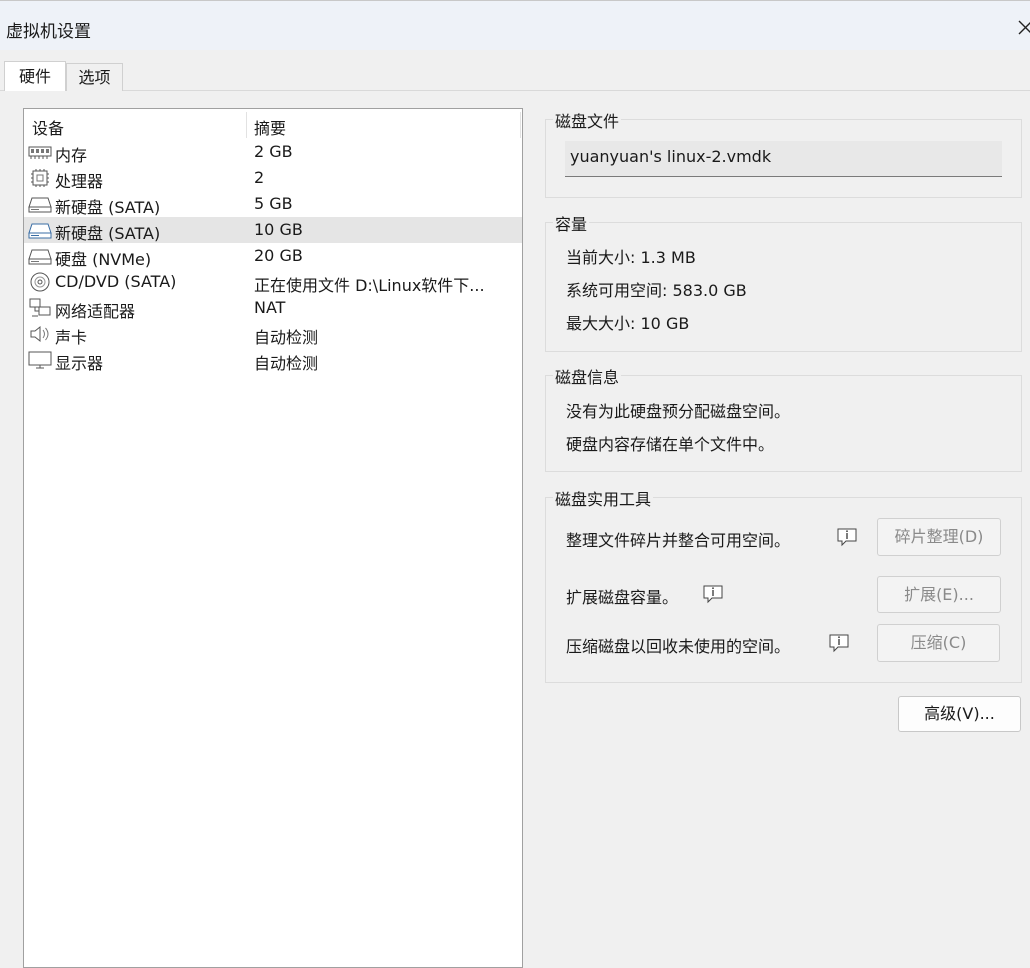 This screenshot has height=968, width=1030. Describe the element at coordinates (938, 643) in the screenshot. I see `compact-button: 压缩(C)` at that location.